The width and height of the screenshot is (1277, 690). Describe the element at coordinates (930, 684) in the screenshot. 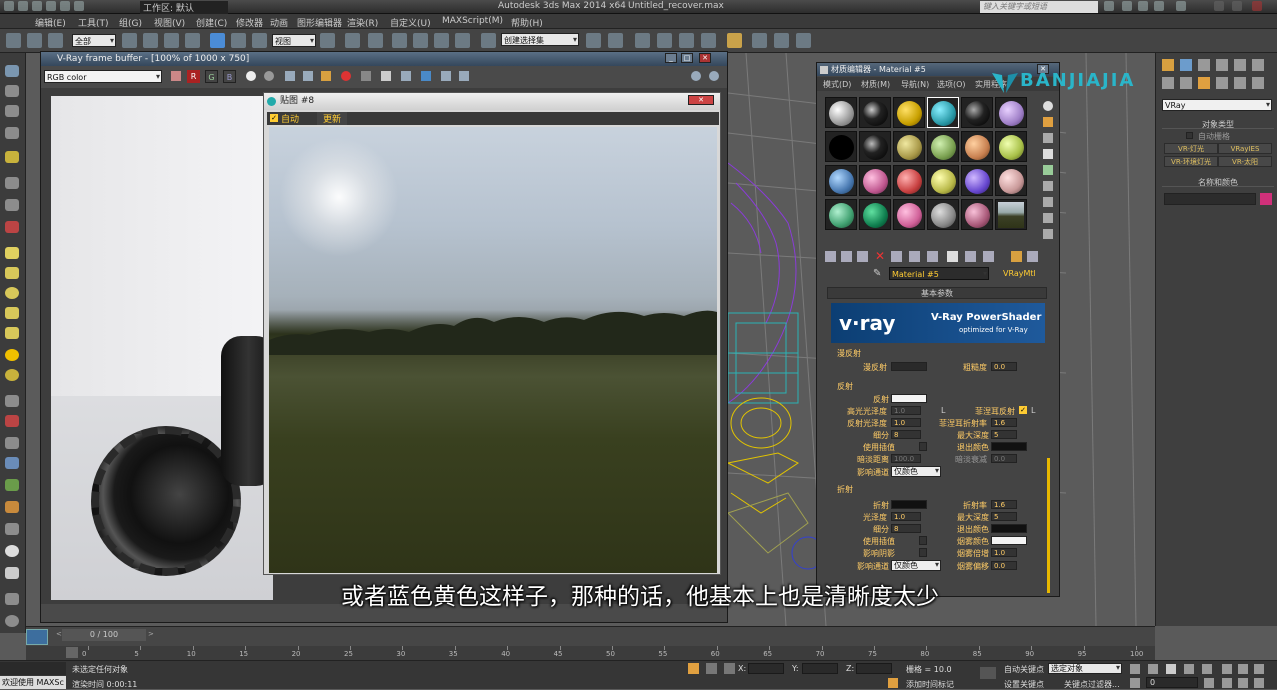

I see `add-time-tag-button: 添加时间标记` at that location.